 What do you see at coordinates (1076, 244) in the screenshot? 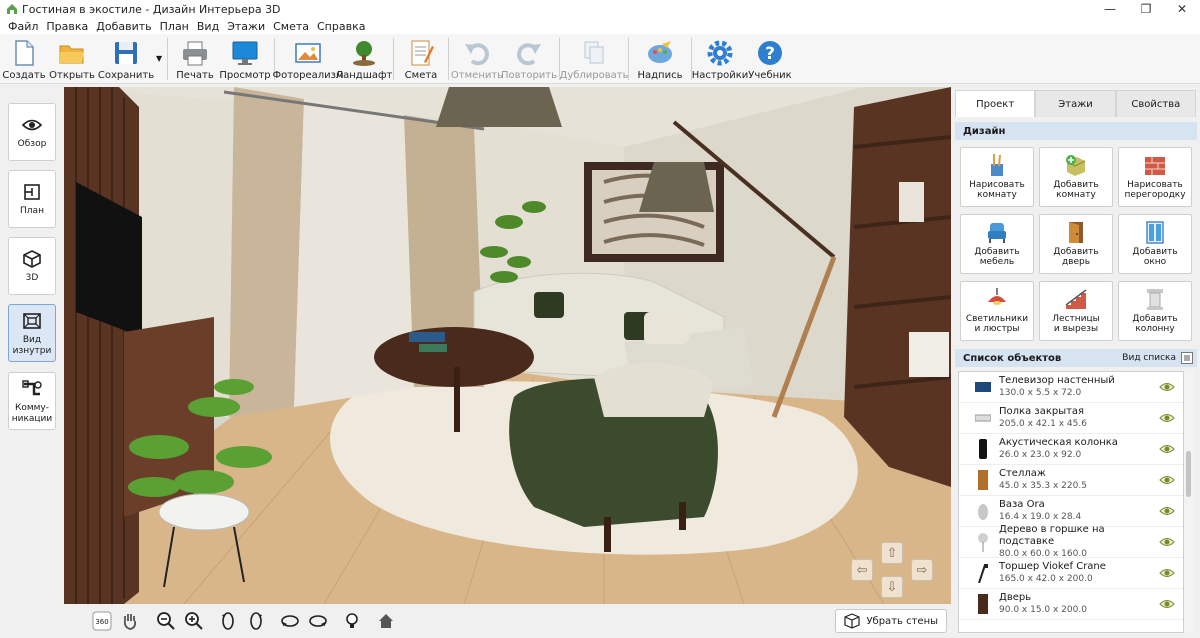
I see `add-door-button: Добавить дверь` at bounding box center [1076, 244].